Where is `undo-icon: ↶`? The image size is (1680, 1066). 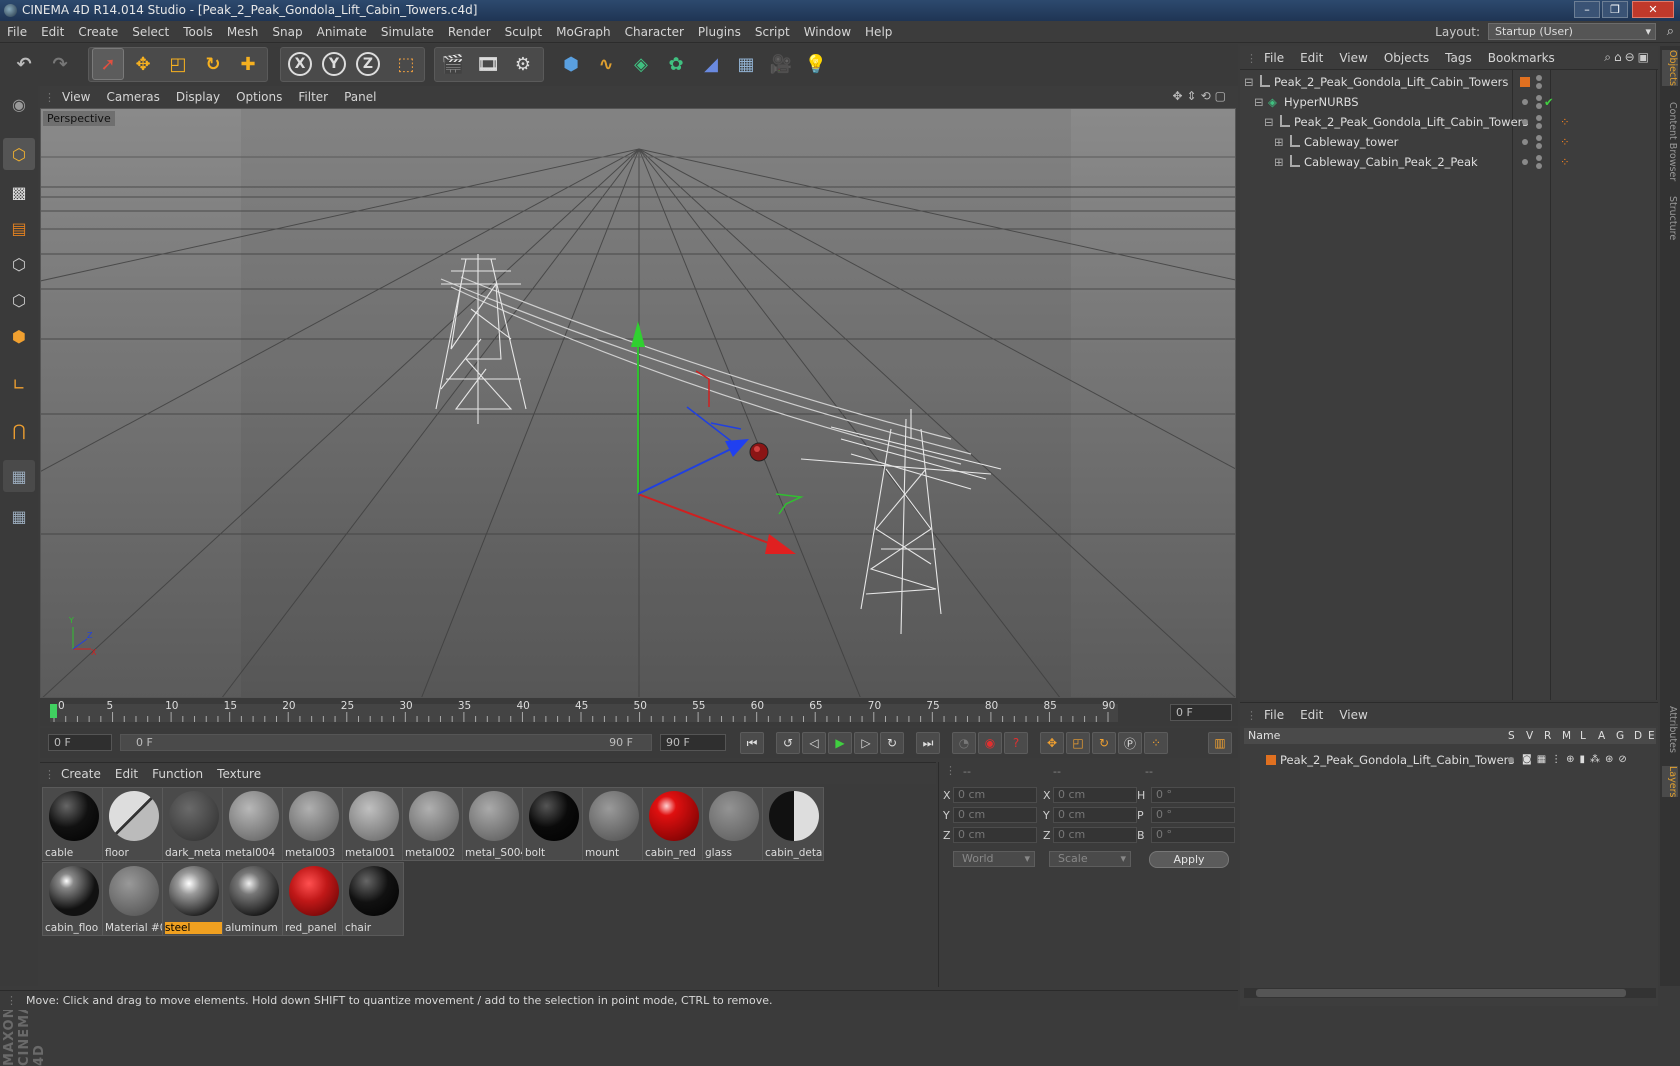
undo-icon: ↶ is located at coordinates (24, 64).